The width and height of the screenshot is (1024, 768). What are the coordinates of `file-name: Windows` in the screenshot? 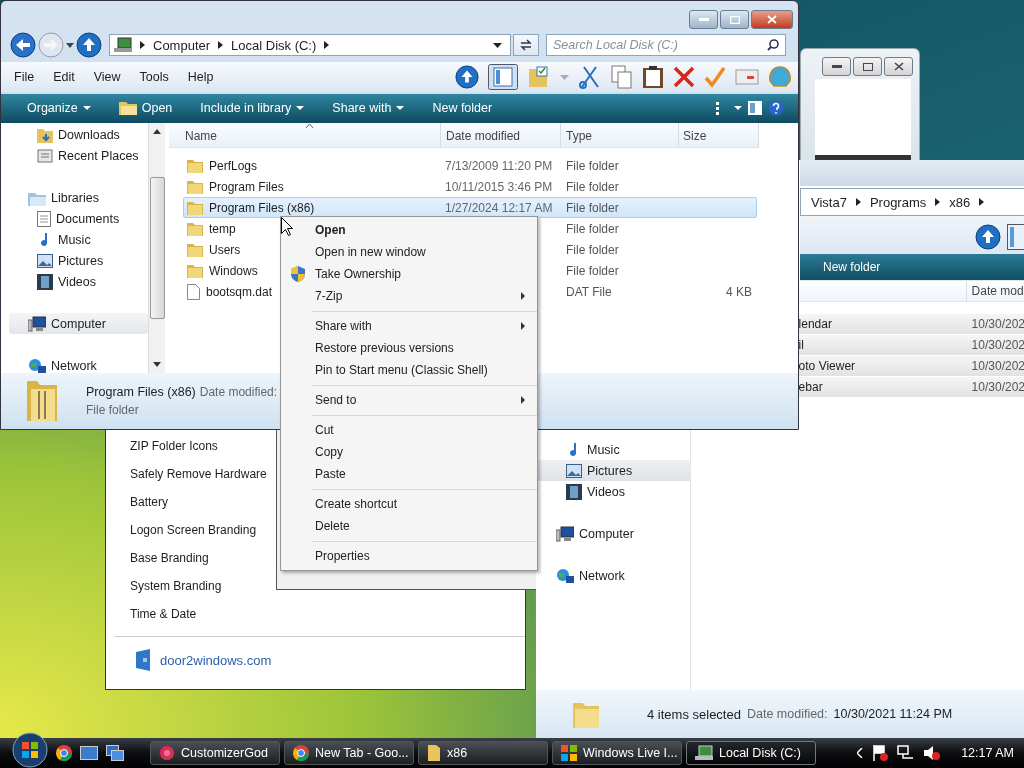 It's located at (233, 270).